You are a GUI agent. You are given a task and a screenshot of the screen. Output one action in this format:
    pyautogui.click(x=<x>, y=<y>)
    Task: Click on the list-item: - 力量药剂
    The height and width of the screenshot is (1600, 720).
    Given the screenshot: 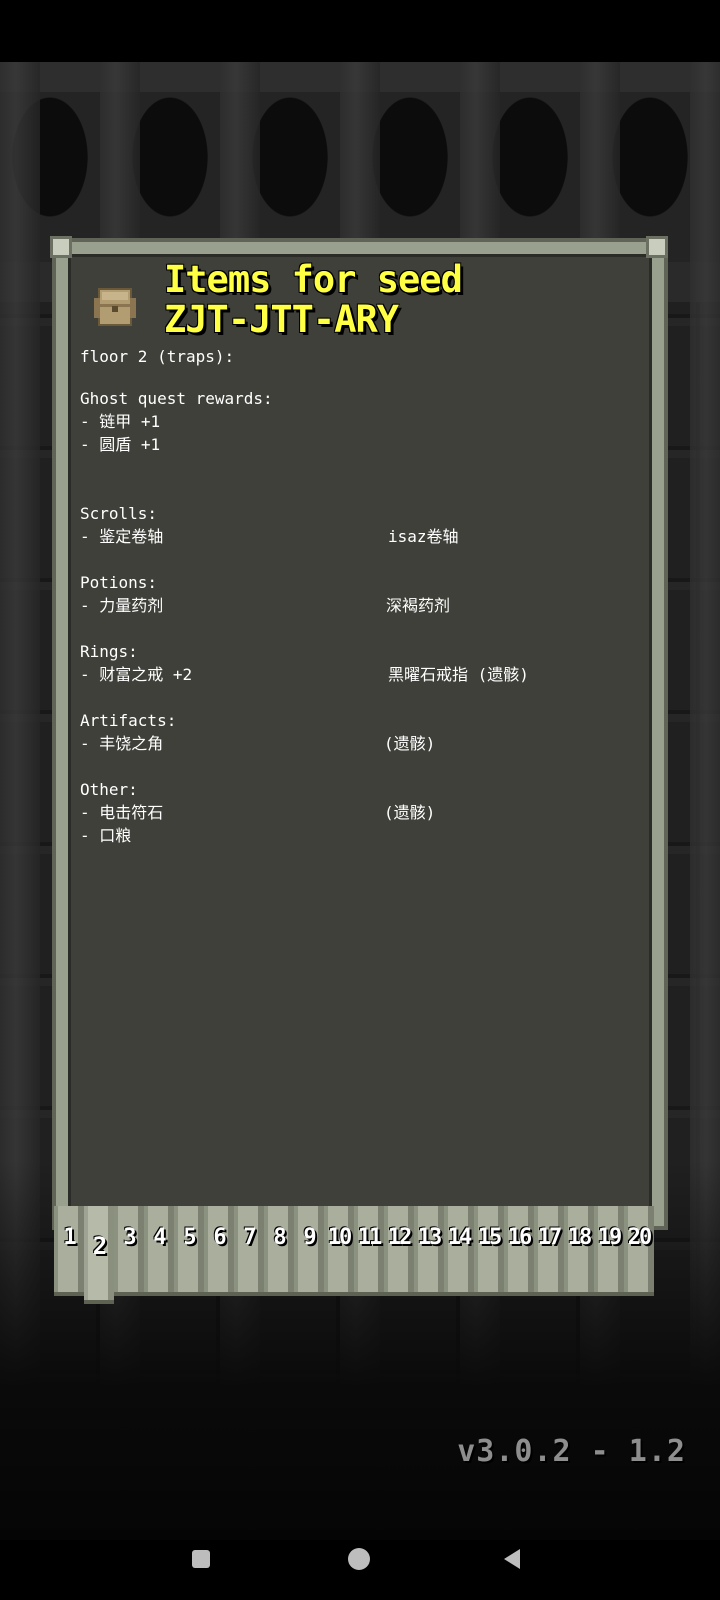 What is the action you would take?
    pyautogui.click(x=122, y=605)
    